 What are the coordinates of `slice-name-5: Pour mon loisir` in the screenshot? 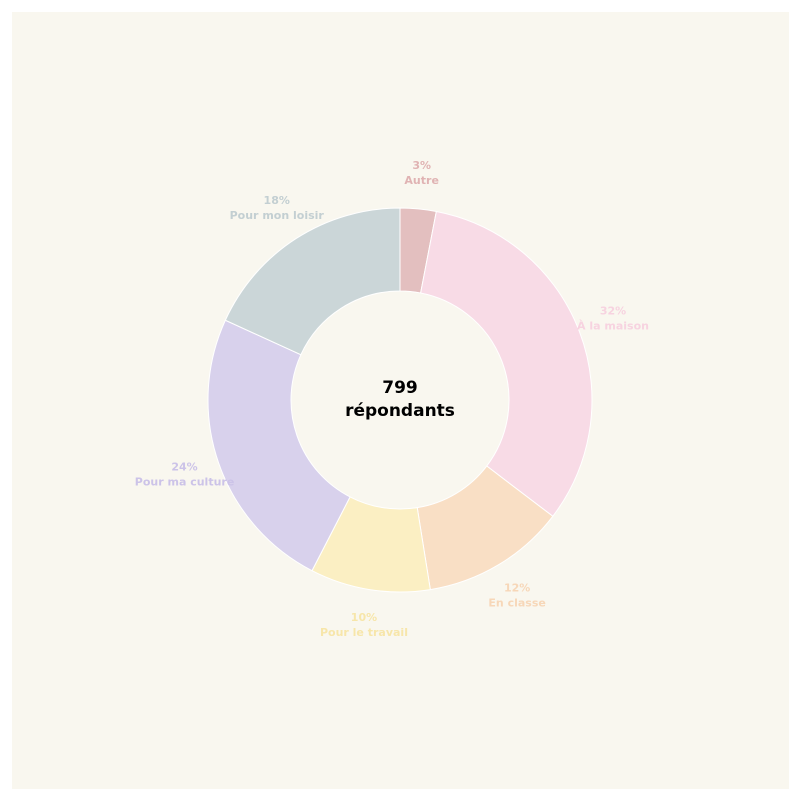 It's located at (277, 215).